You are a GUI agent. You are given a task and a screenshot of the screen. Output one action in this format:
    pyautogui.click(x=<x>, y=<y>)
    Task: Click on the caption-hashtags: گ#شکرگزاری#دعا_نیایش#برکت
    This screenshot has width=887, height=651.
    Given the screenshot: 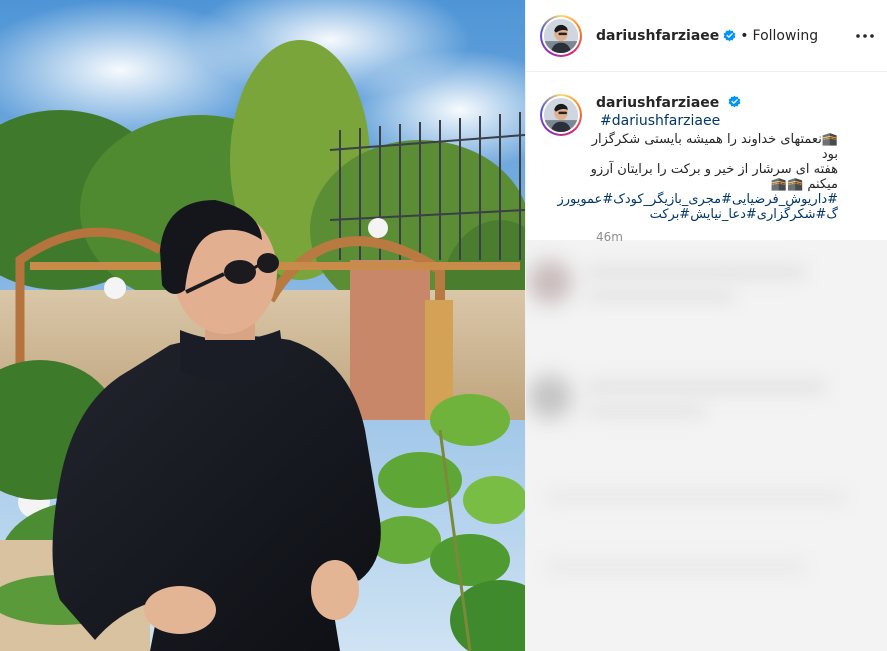 What is the action you would take?
    pyautogui.click(x=713, y=214)
    